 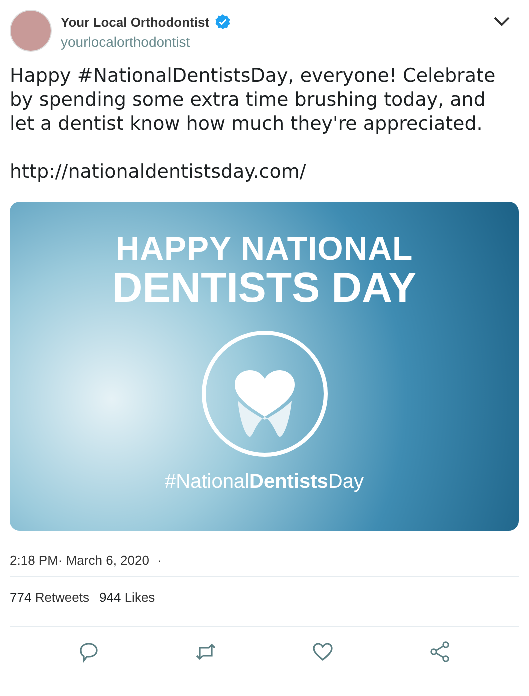 What do you see at coordinates (205, 652) in the screenshot?
I see `retweet-icon` at bounding box center [205, 652].